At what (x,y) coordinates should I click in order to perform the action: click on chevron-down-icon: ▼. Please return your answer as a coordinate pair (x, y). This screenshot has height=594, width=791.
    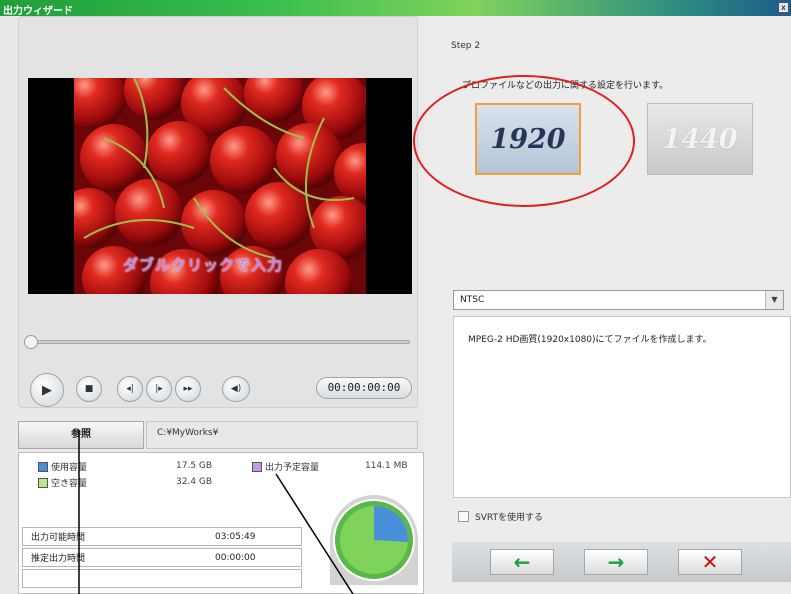
    Looking at the image, I should click on (774, 300).